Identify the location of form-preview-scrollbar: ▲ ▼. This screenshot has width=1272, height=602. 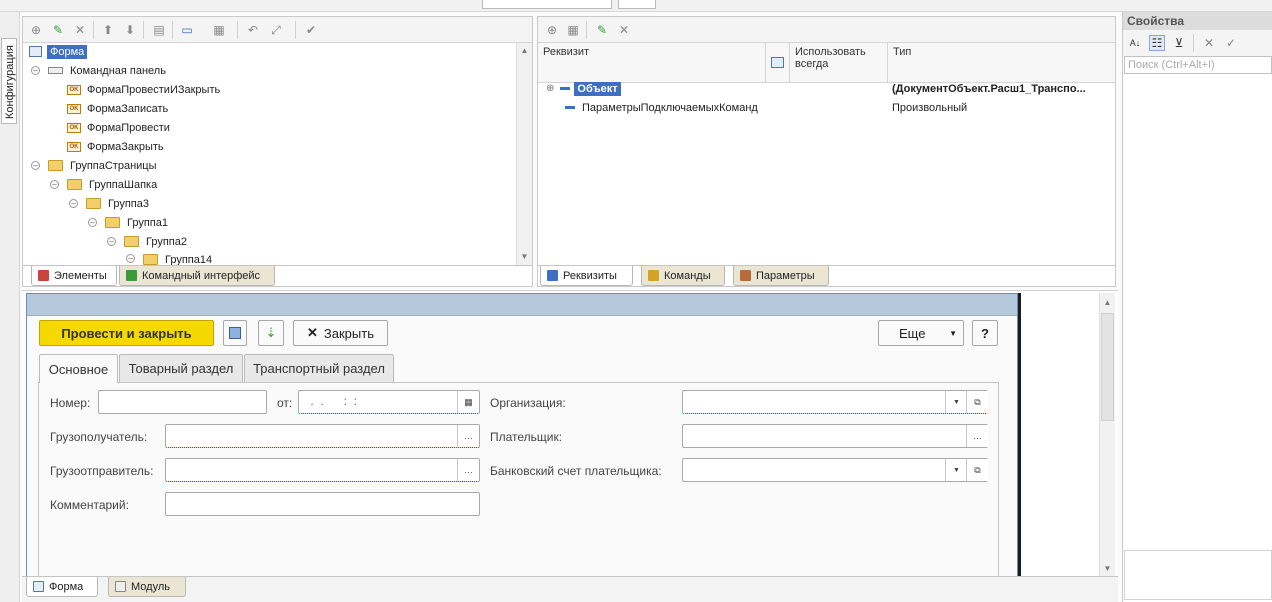
(1107, 436).